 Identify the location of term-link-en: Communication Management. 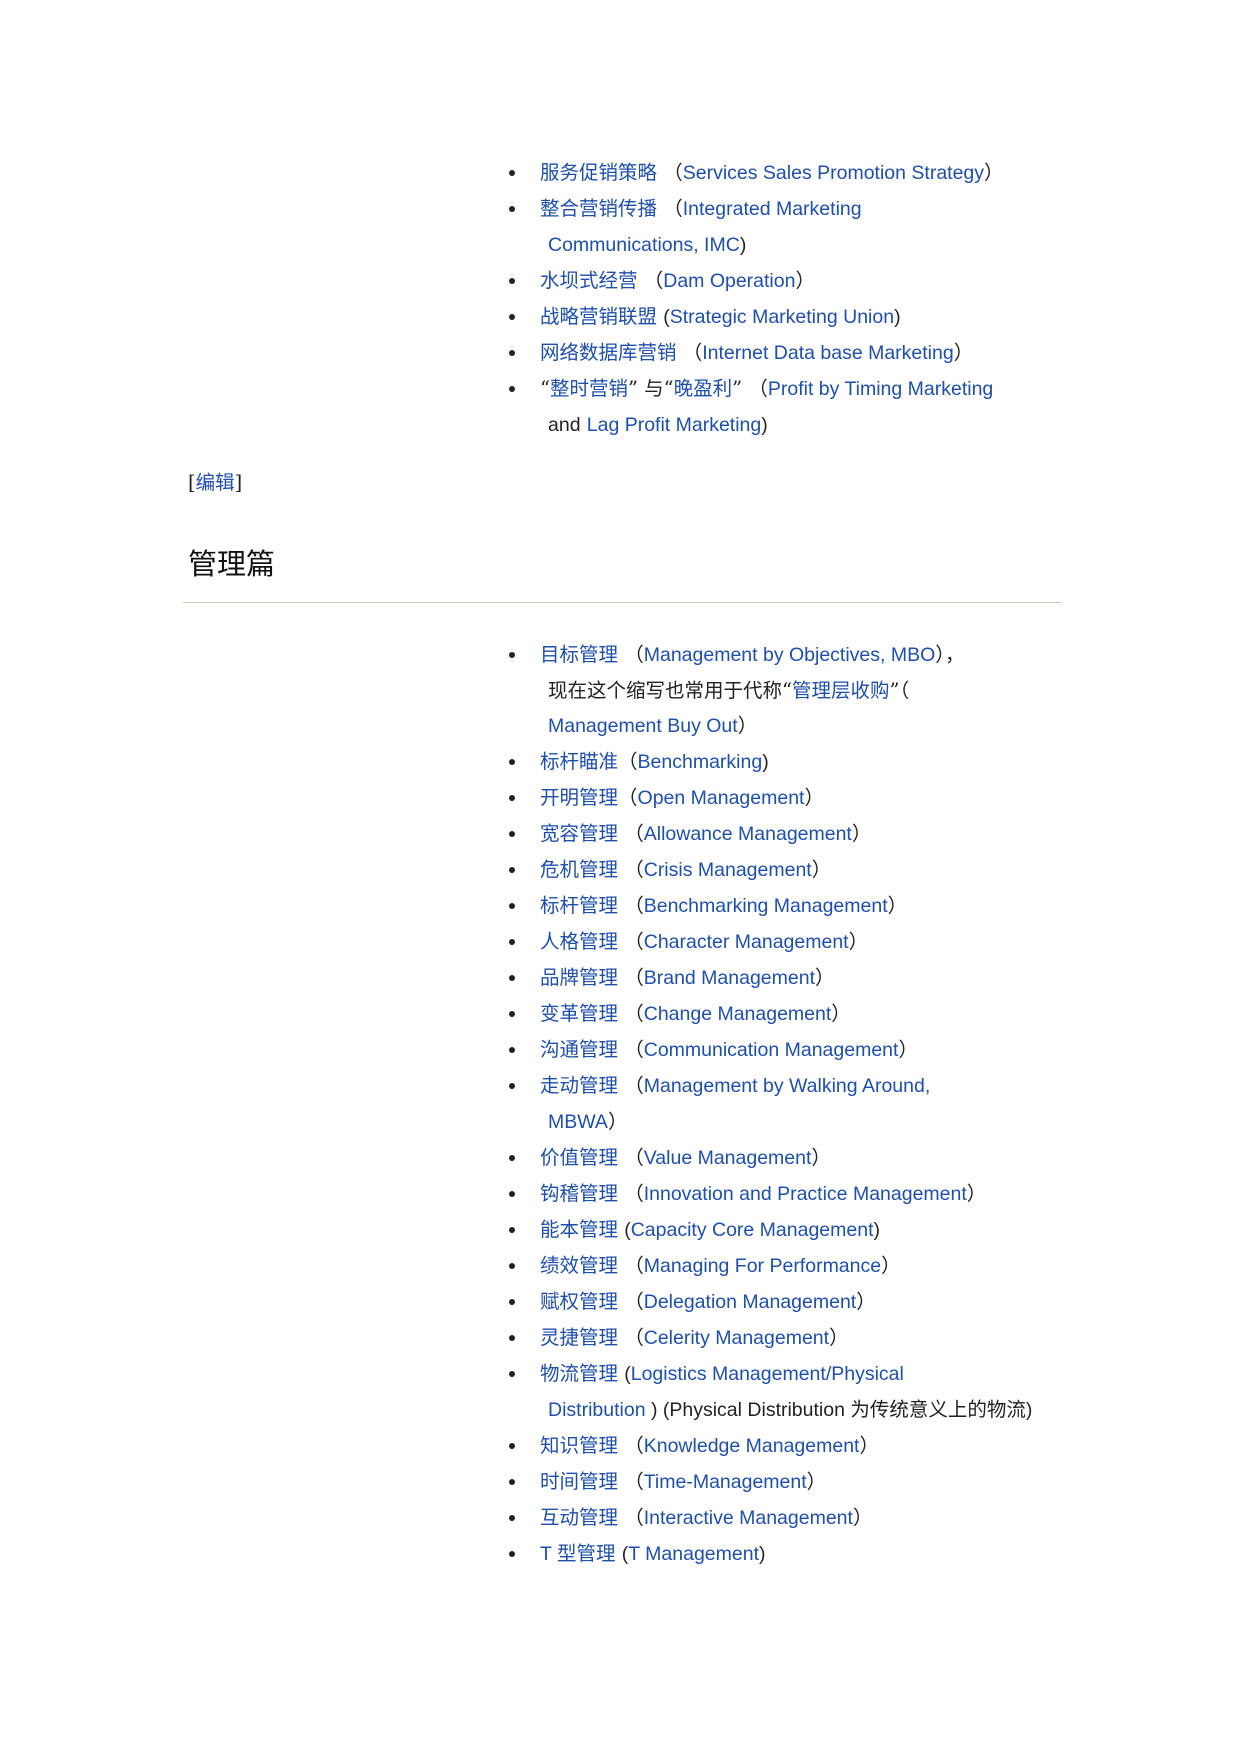
(771, 1050).